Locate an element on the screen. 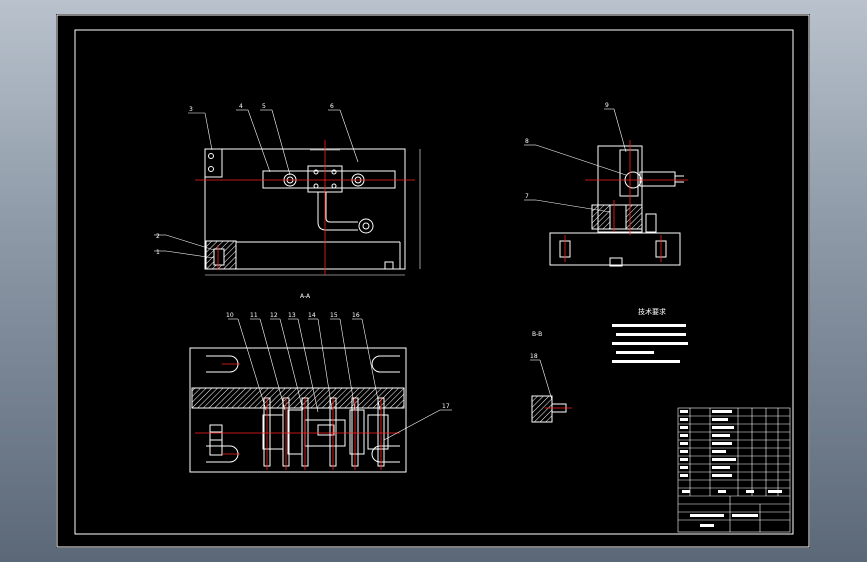  top-view is located at coordinates (298, 410).